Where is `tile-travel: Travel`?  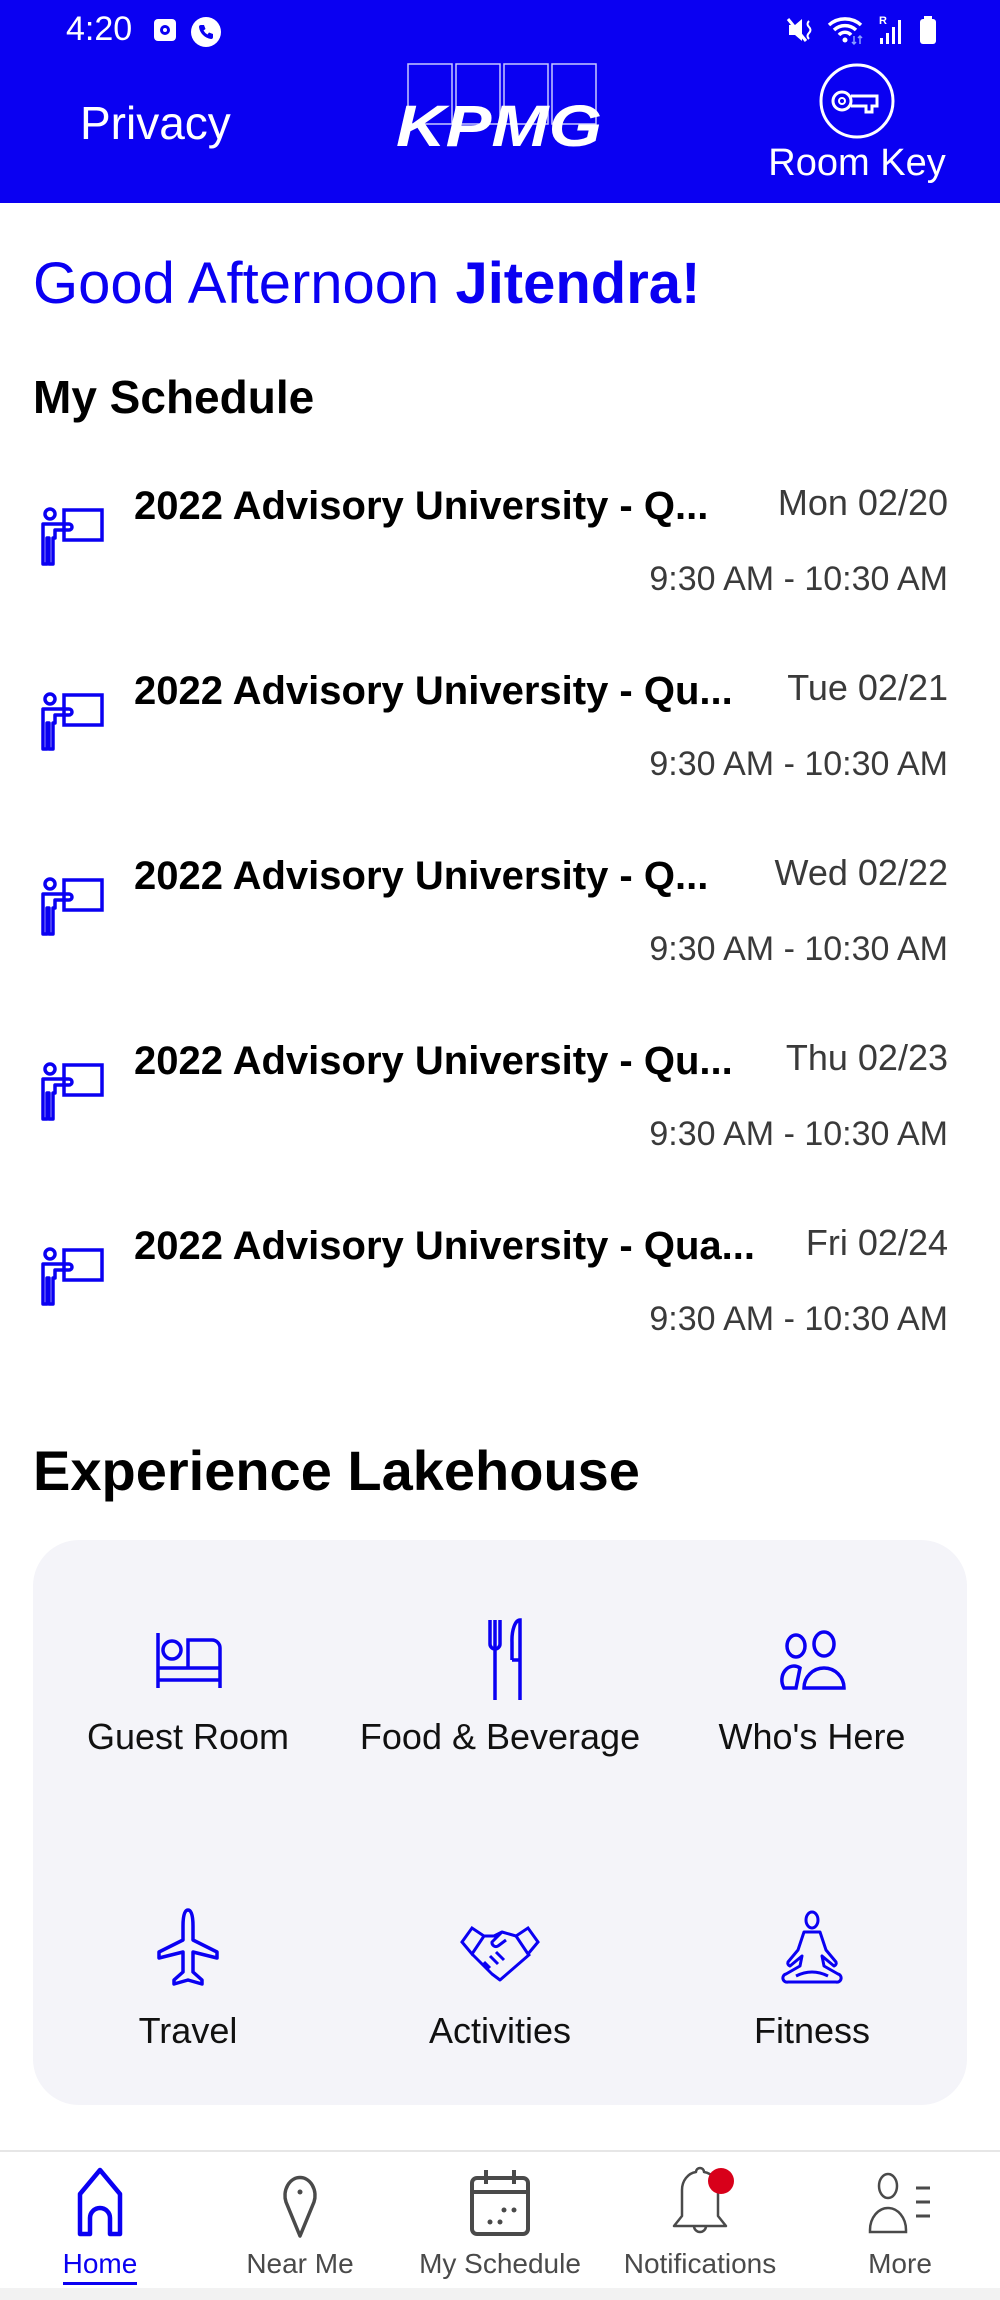 tile-travel: Travel is located at coordinates (188, 2002).